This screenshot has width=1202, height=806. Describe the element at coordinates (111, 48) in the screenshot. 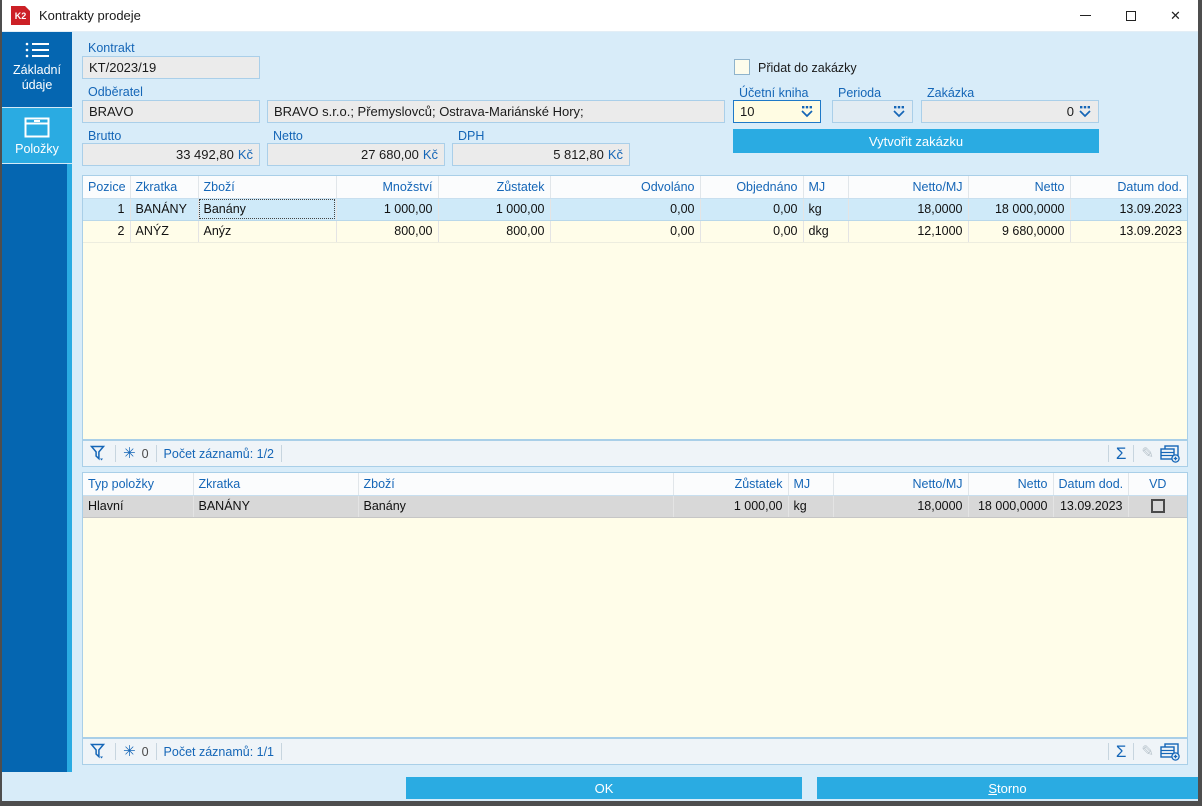

I see `kontrakt-label: Kontrakt` at that location.